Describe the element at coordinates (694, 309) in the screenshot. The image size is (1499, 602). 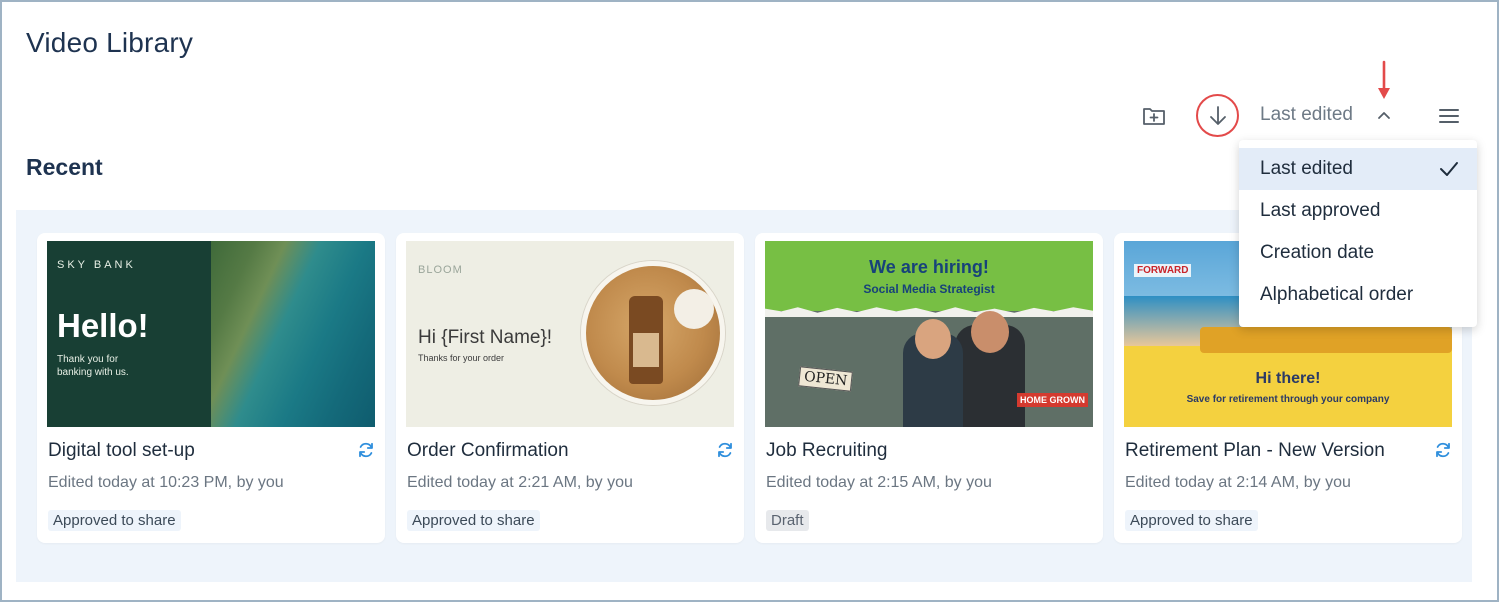
I see `thumbnail-jar` at that location.